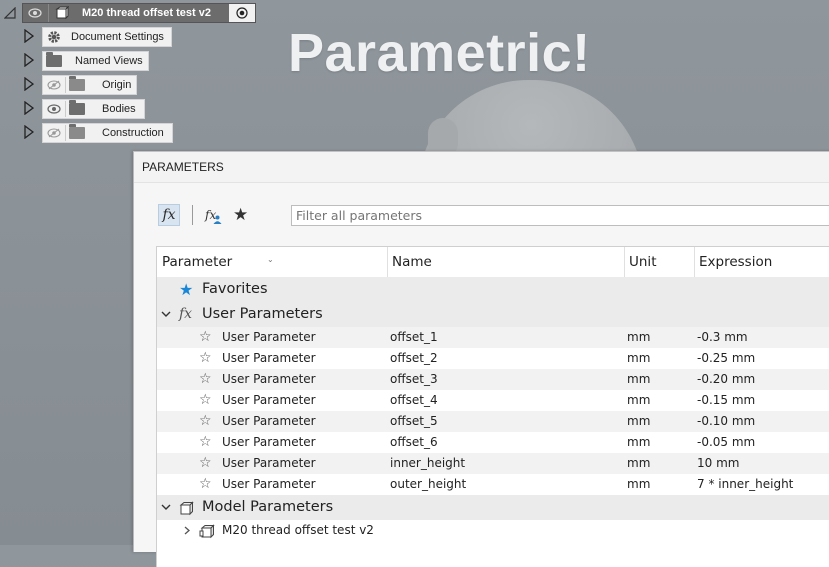 The image size is (829, 567). I want to click on group-row-user-parameters: fx User Parameters, so click(493, 314).